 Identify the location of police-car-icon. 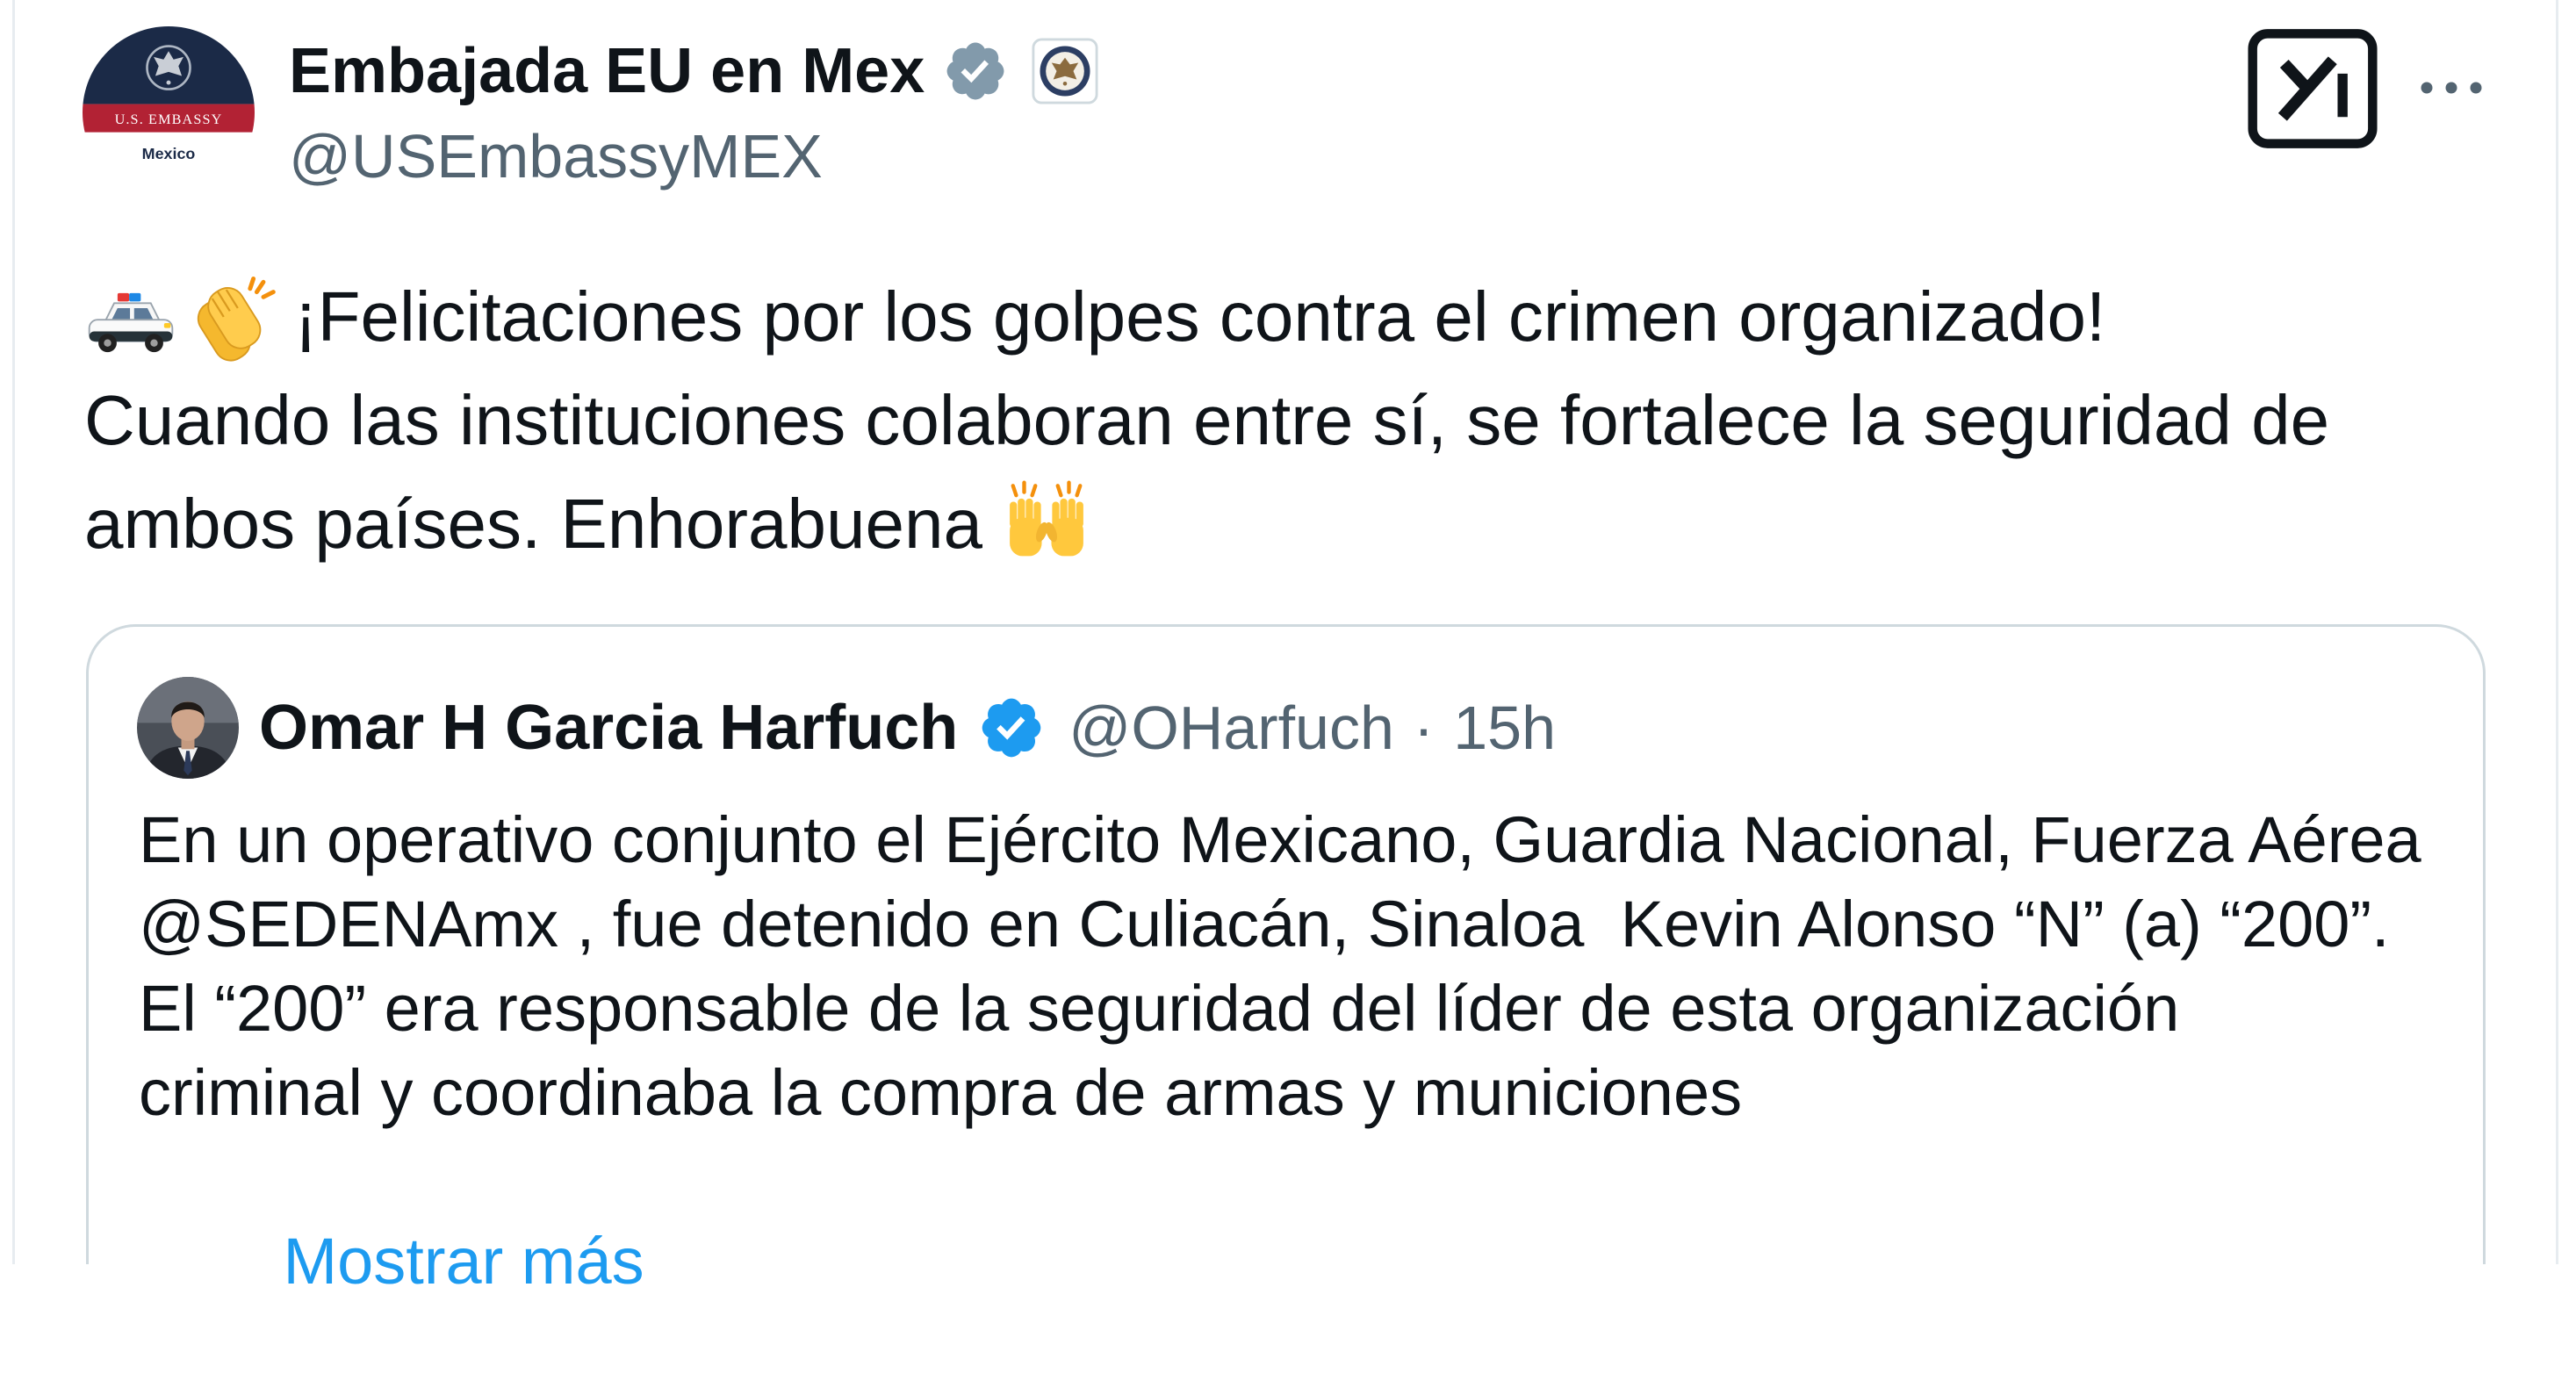
(131, 322).